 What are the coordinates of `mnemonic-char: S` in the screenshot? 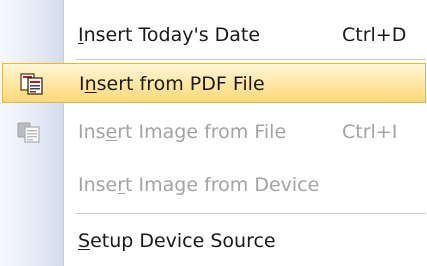 It's located at (84, 241).